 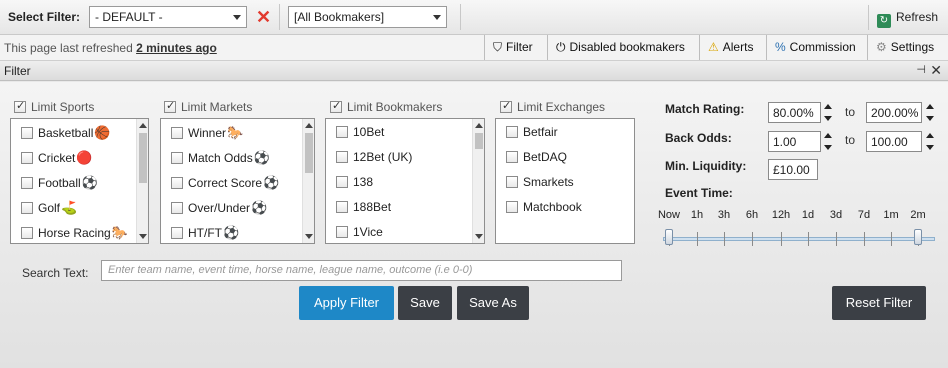 What do you see at coordinates (207, 133) in the screenshot?
I see `list-item: Winner🐎` at bounding box center [207, 133].